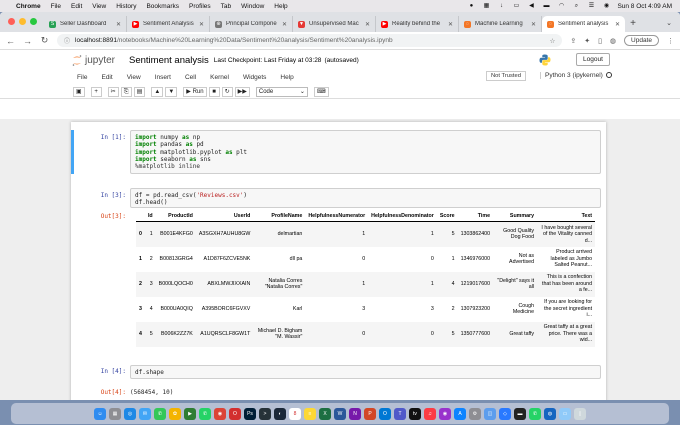 The image size is (680, 425). Describe the element at coordinates (265, 413) in the screenshot. I see `terminal-icon: >` at that location.